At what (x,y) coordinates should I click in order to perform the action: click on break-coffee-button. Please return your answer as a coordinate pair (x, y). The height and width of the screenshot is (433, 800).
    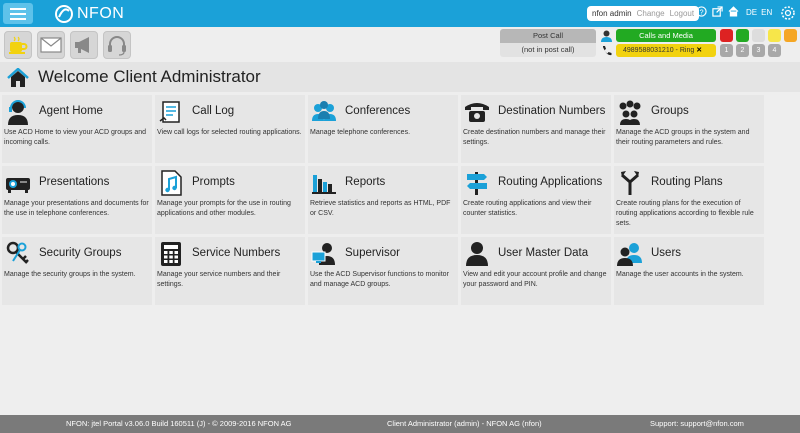
    Looking at the image, I should click on (18, 45).